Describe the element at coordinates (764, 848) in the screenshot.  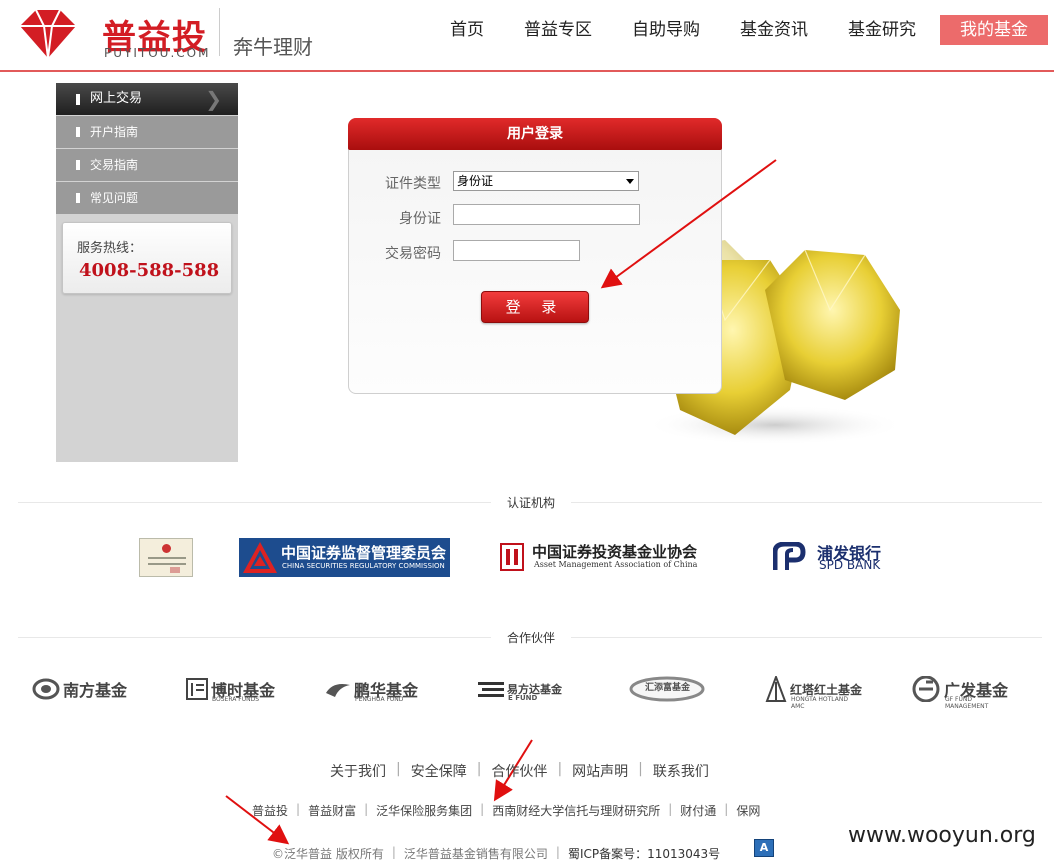
I see `trust-badge-icon: A` at that location.